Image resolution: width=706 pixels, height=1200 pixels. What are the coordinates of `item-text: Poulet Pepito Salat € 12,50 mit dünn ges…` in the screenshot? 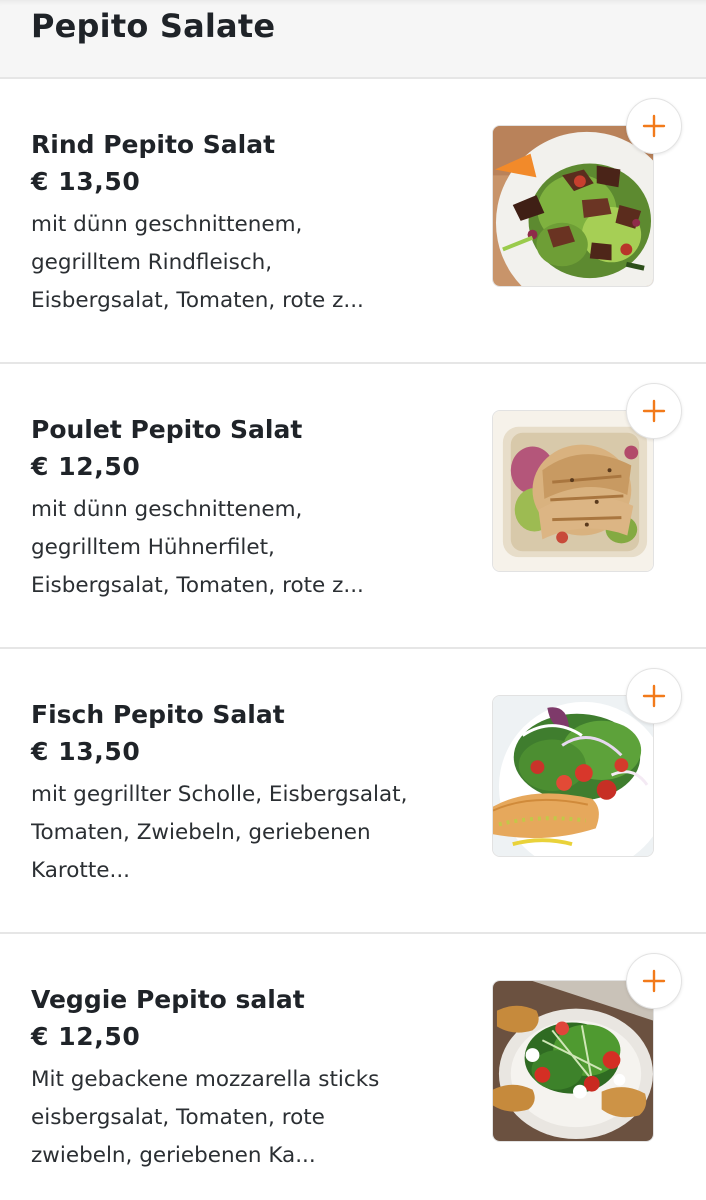 It's located at (241, 508).